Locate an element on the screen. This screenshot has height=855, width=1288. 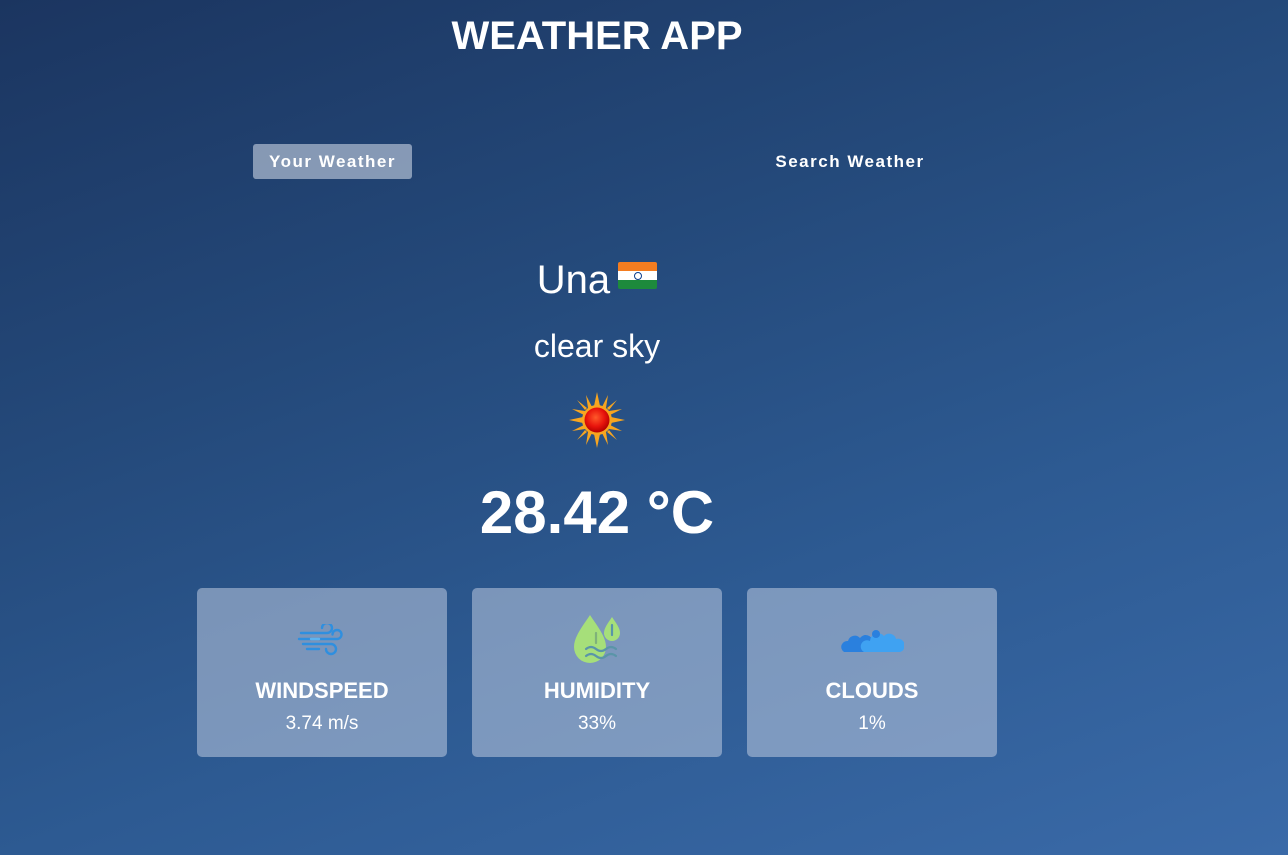
temperature: 28.42 °C is located at coordinates (597, 512).